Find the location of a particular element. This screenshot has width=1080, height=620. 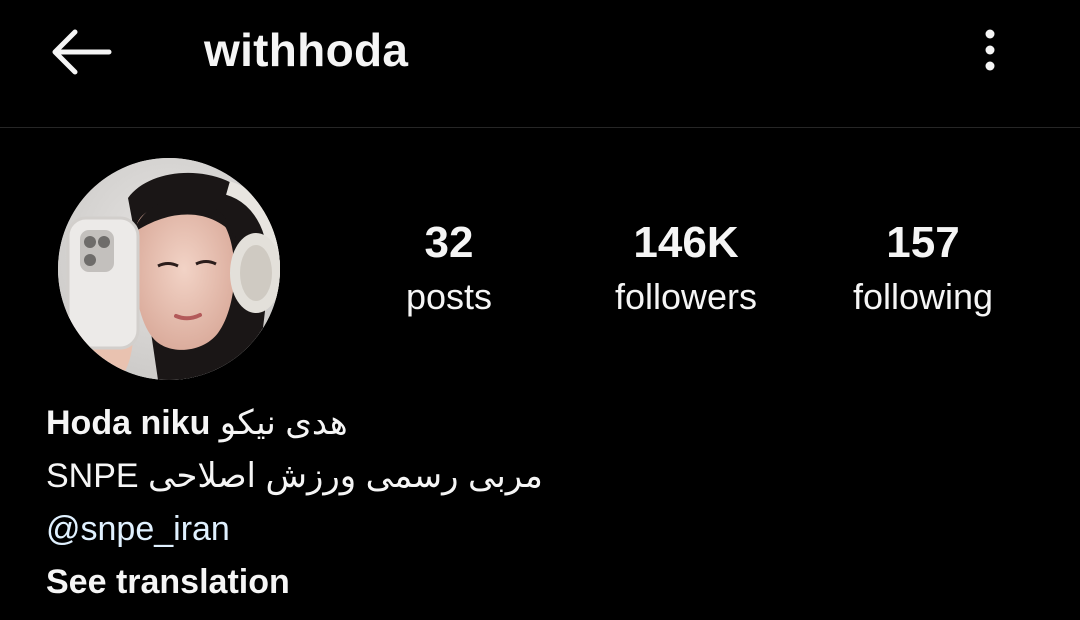

following-count: 157 following is located at coordinates (923, 269).